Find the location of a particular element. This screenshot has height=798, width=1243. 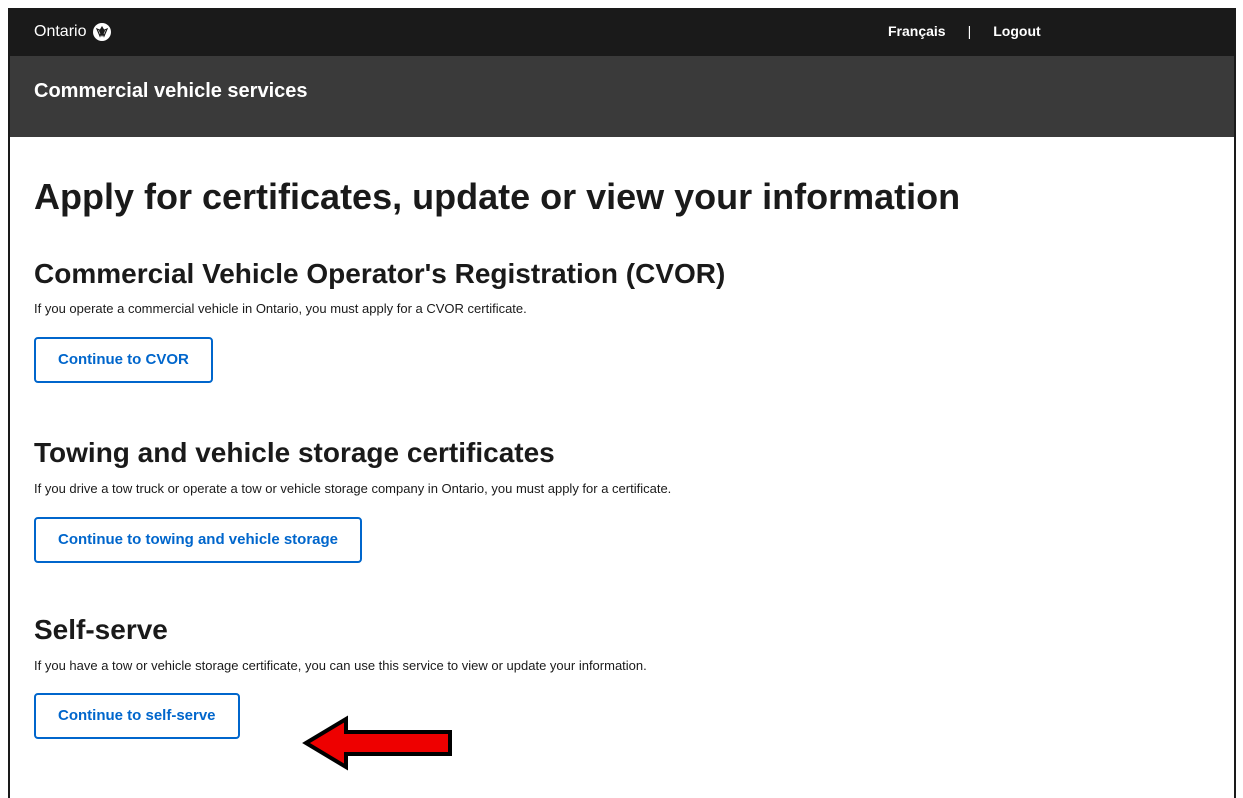

top-nav: Français | Logout is located at coordinates (964, 31).